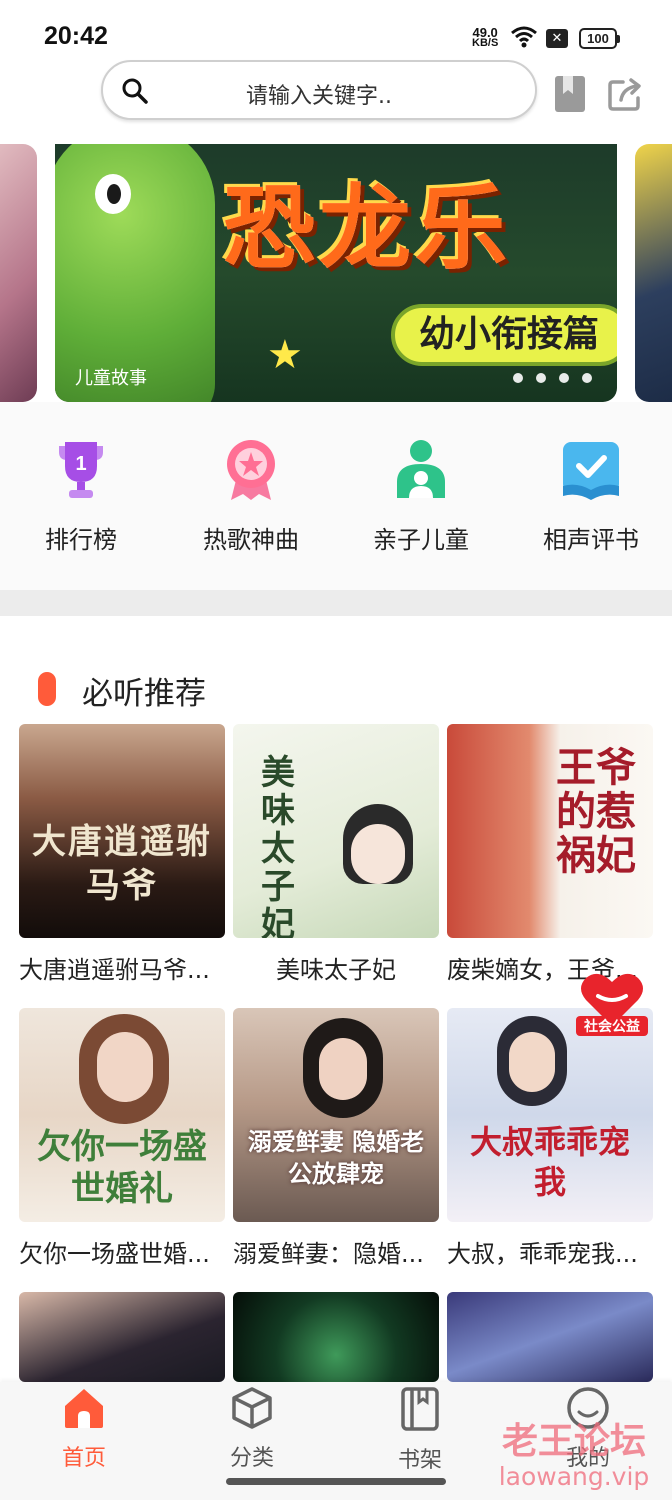 The image size is (672, 1500). What do you see at coordinates (419, 1460) in the screenshot?
I see `nav-label: 书架` at bounding box center [419, 1460].